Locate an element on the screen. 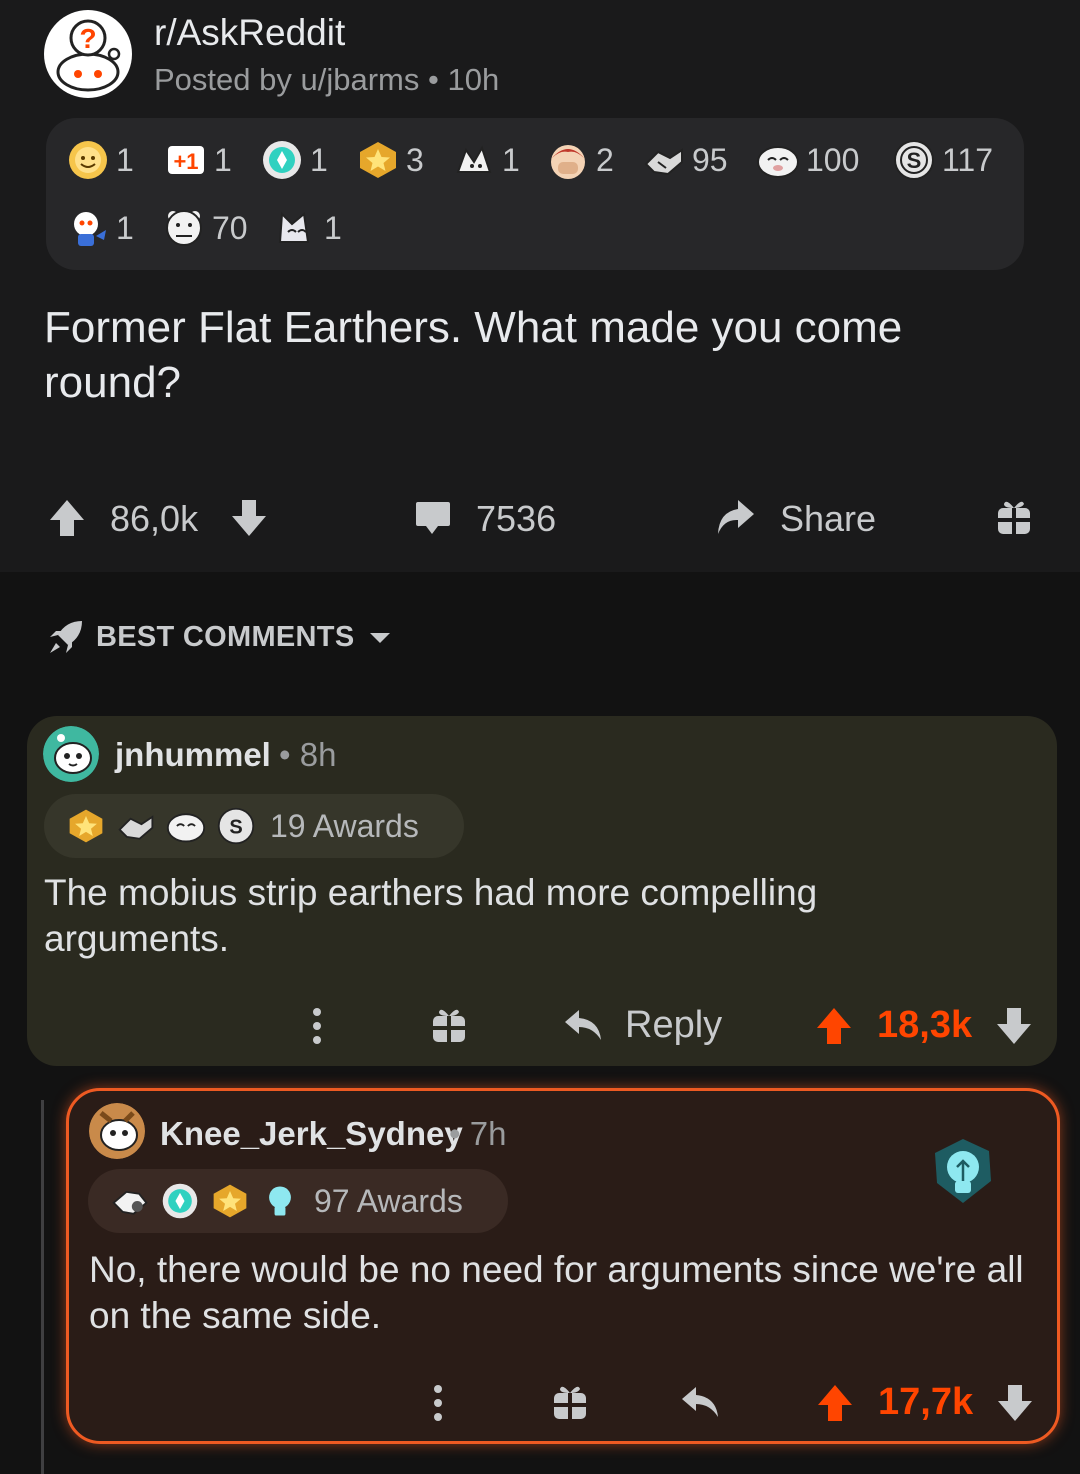  award-silver: S 117 is located at coordinates (942, 160).